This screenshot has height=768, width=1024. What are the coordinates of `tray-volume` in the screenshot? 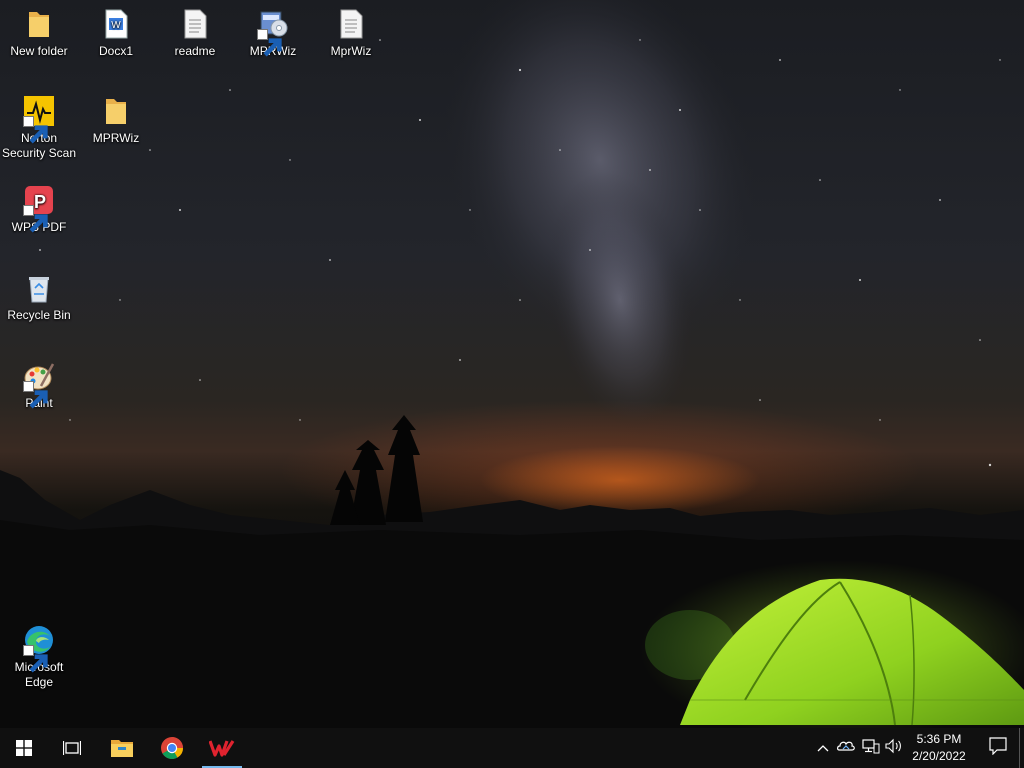 It's located at (894, 748).